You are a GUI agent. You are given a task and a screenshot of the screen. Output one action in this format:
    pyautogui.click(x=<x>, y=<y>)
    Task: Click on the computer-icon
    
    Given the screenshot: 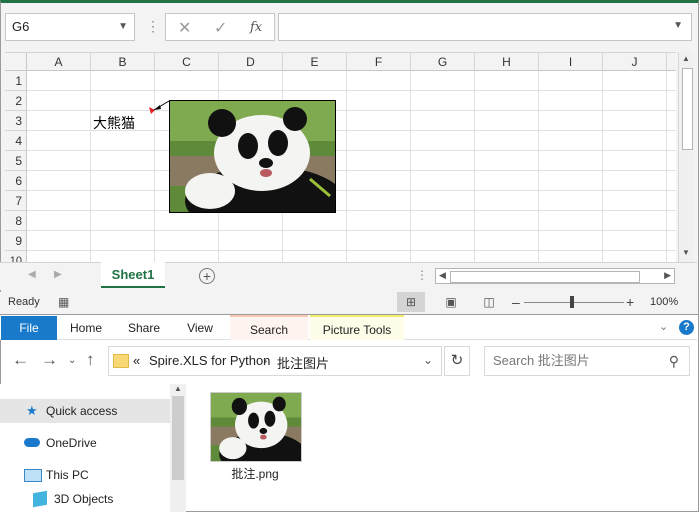 What is the action you would take?
    pyautogui.click(x=33, y=475)
    